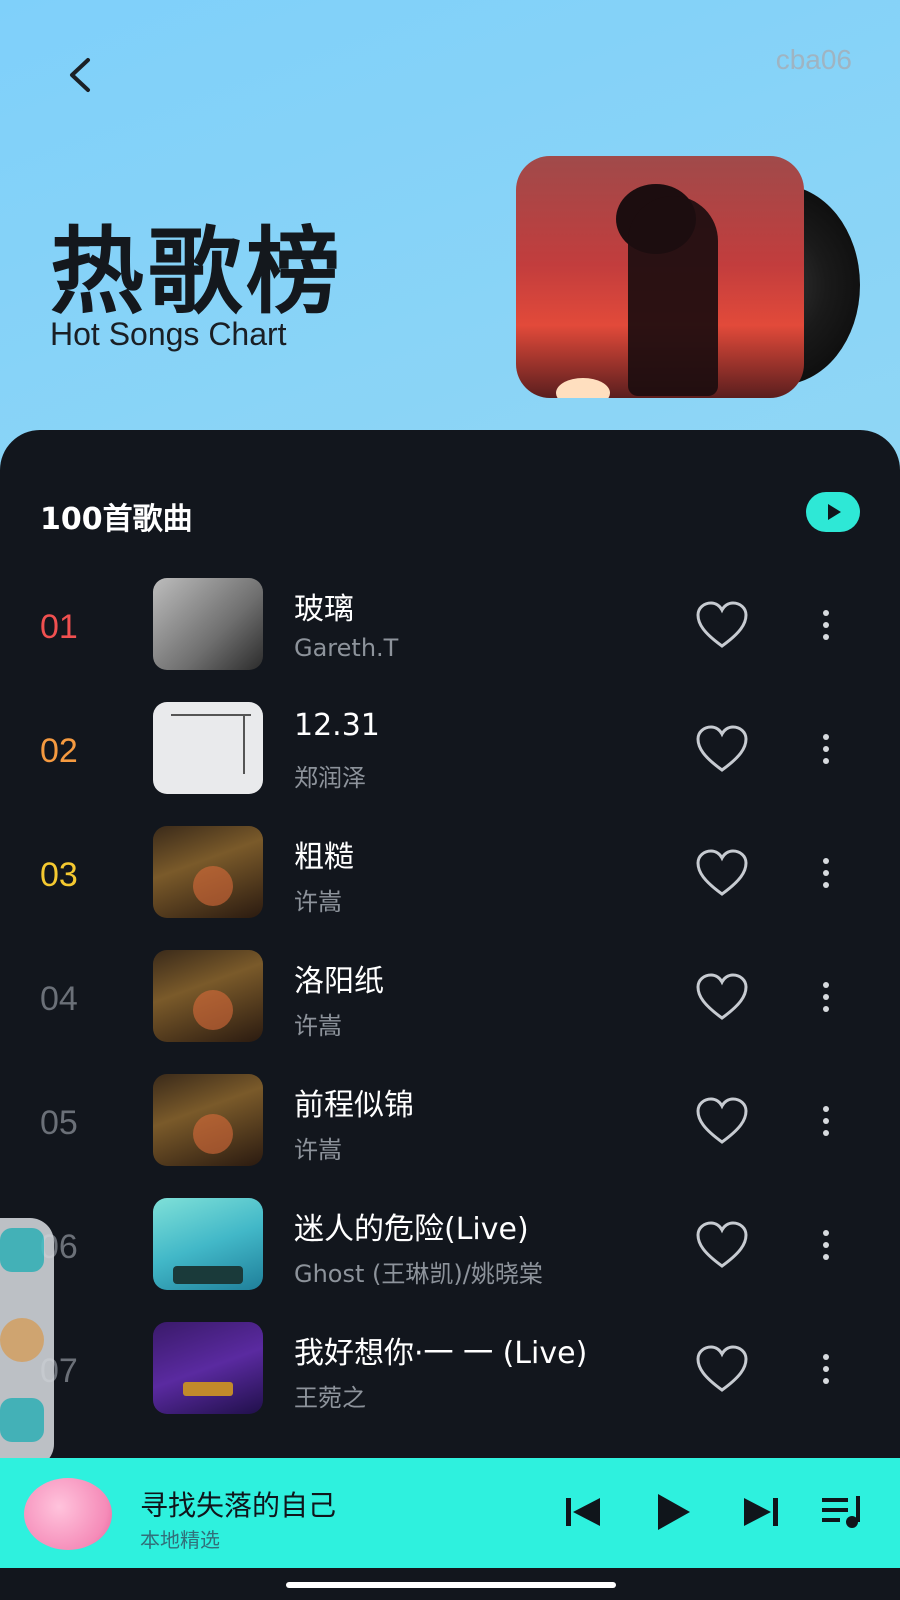 The image size is (900, 1600). I want to click on song-title: 迷人的危险(Live), so click(411, 1229).